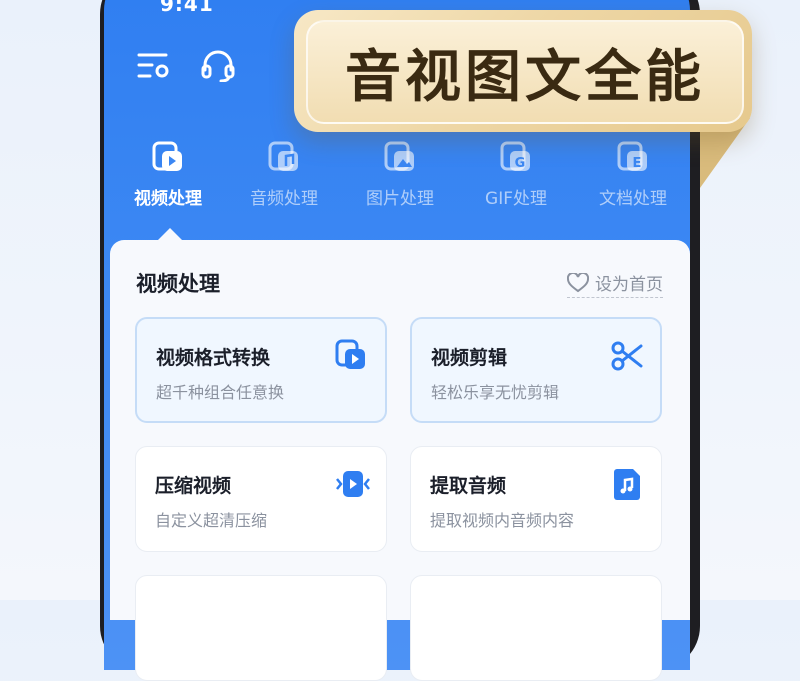 The width and height of the screenshot is (800, 681). I want to click on tab-label: 视频处理, so click(168, 199).